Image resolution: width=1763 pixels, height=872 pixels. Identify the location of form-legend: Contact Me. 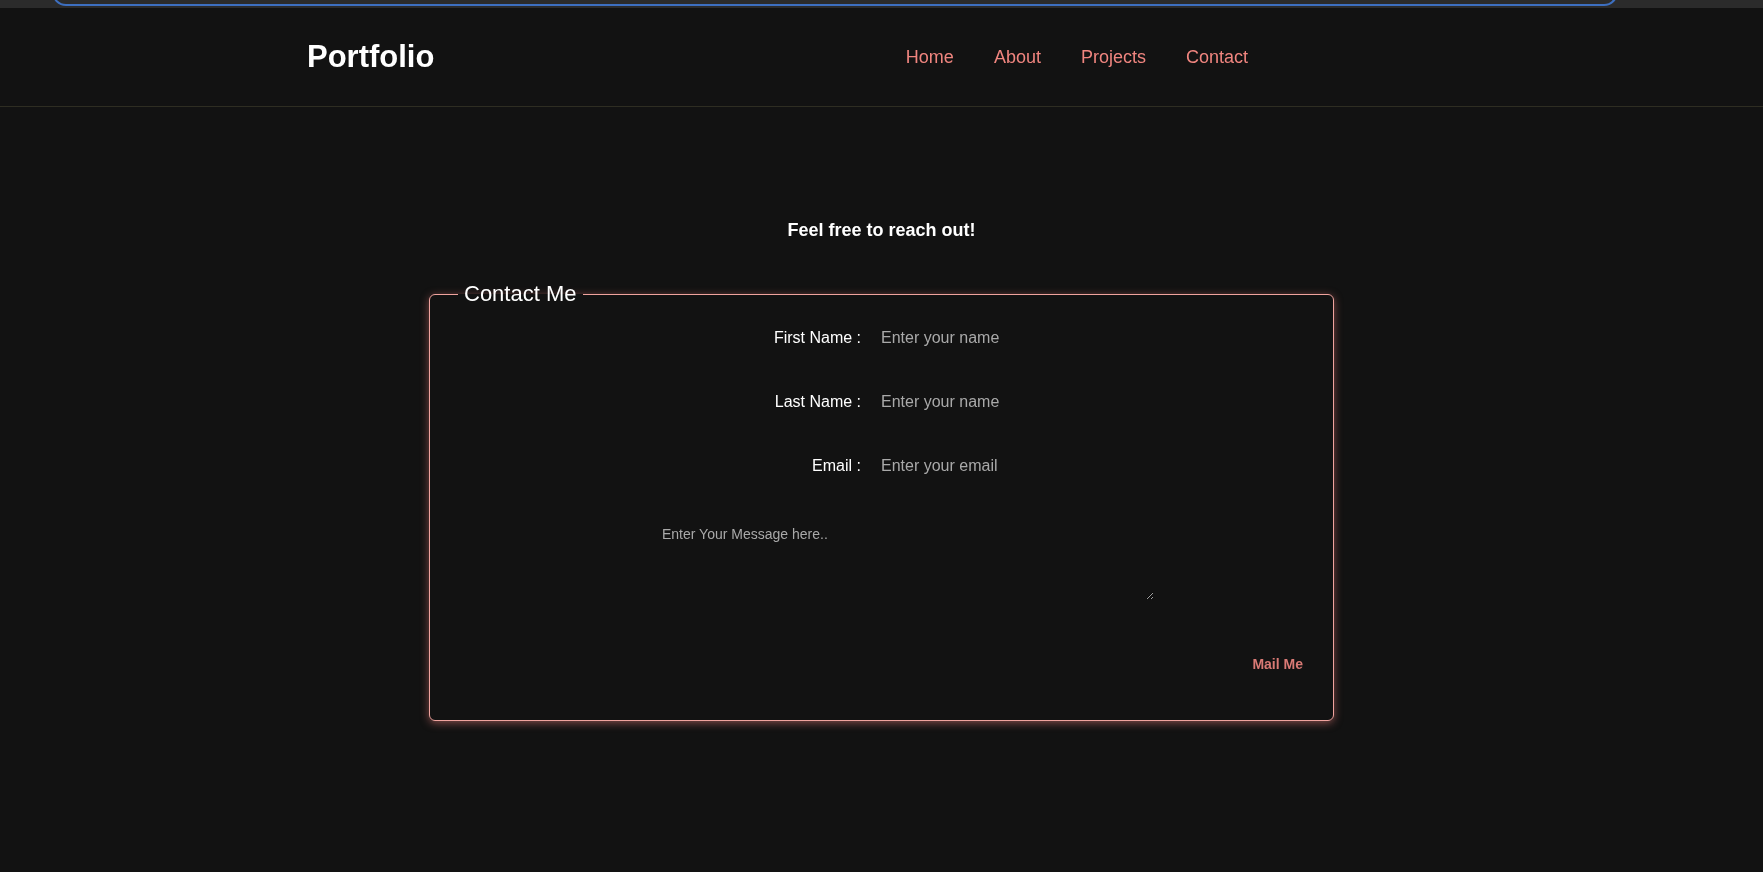
(520, 294).